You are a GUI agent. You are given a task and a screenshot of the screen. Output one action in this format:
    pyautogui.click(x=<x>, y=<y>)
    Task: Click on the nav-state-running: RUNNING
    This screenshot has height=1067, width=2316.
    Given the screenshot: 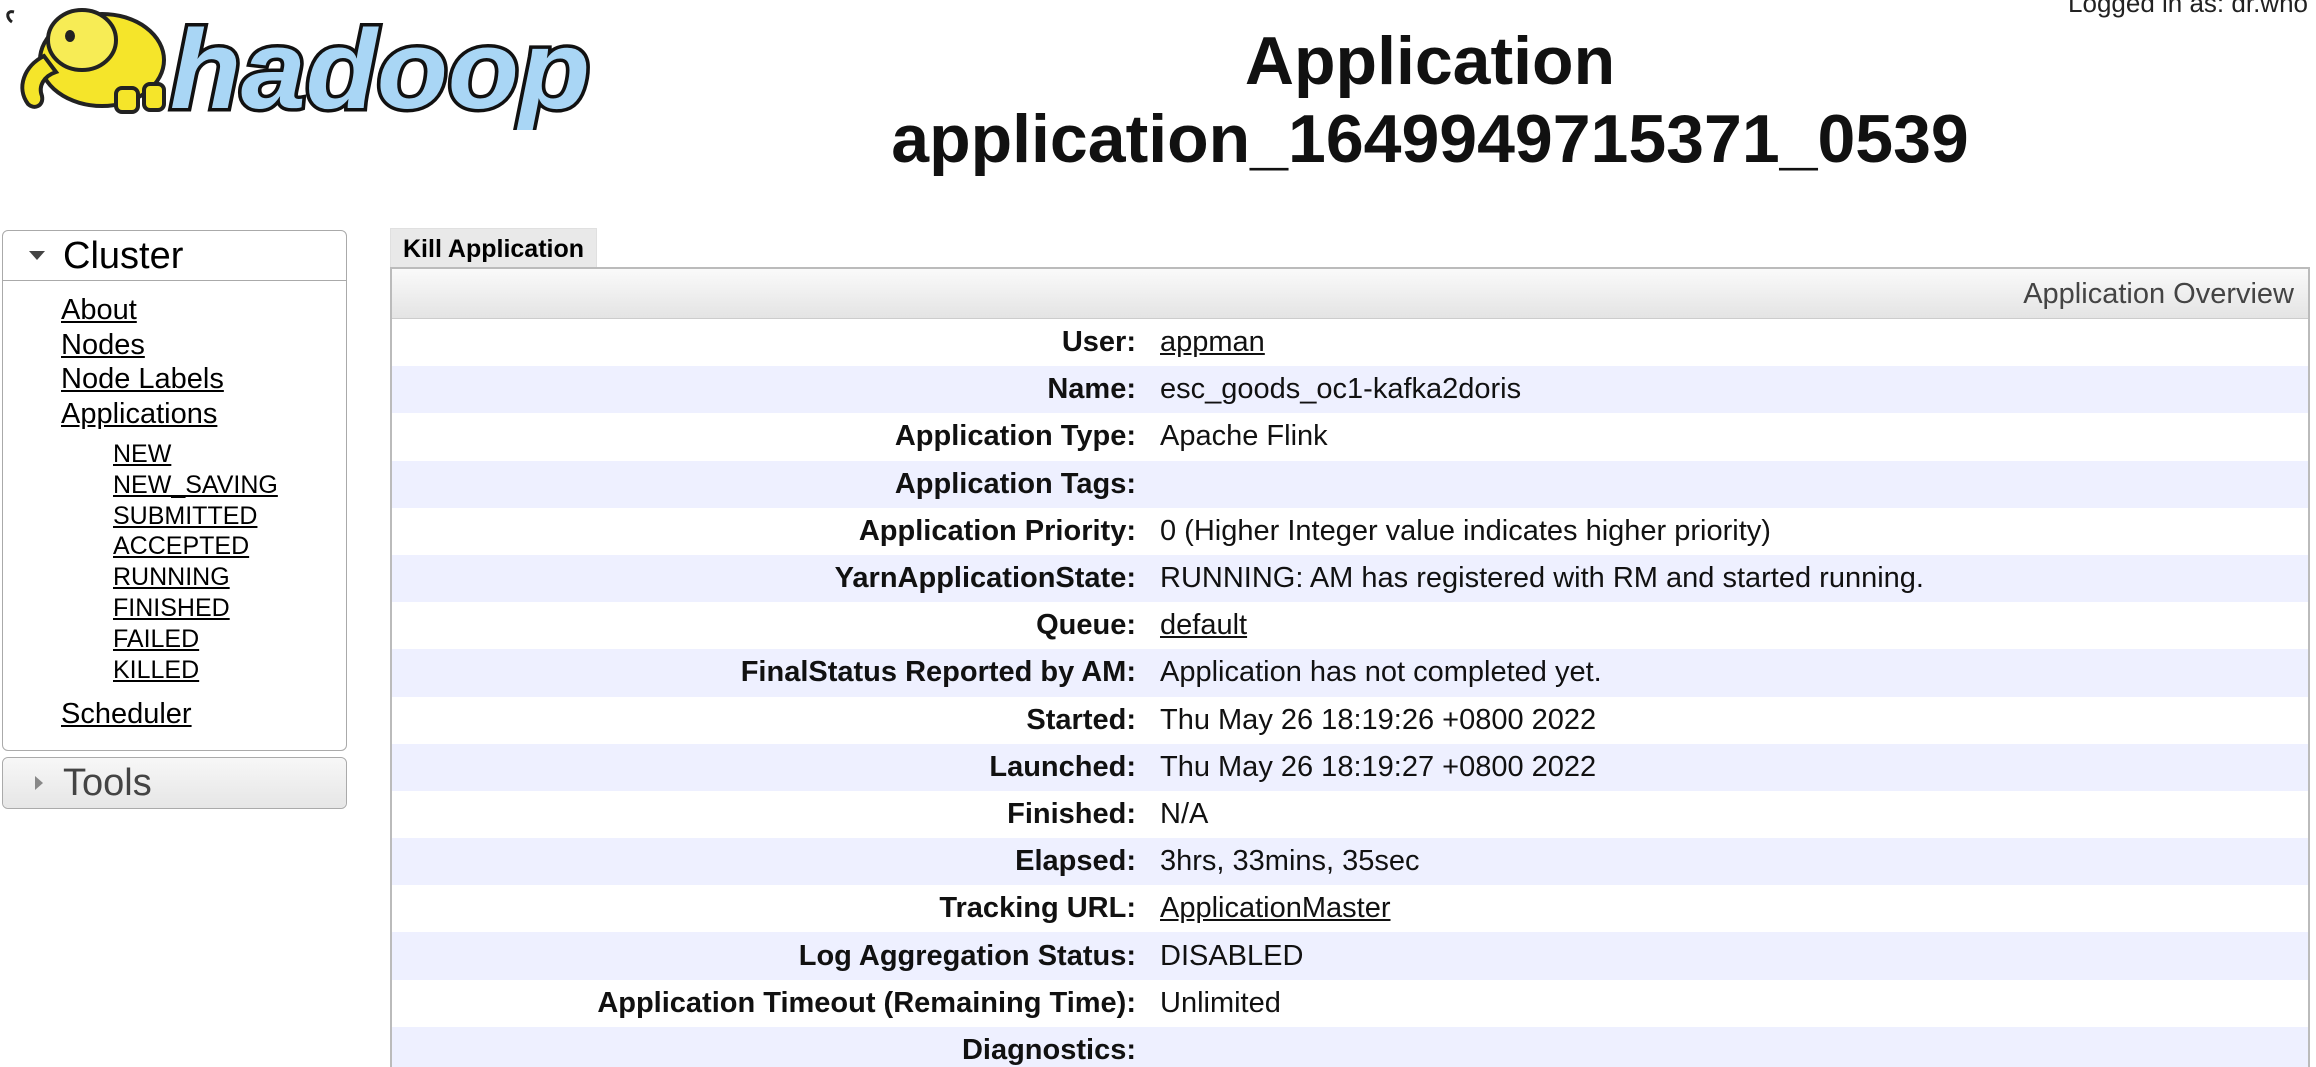 What is the action you would take?
    pyautogui.click(x=229, y=577)
    